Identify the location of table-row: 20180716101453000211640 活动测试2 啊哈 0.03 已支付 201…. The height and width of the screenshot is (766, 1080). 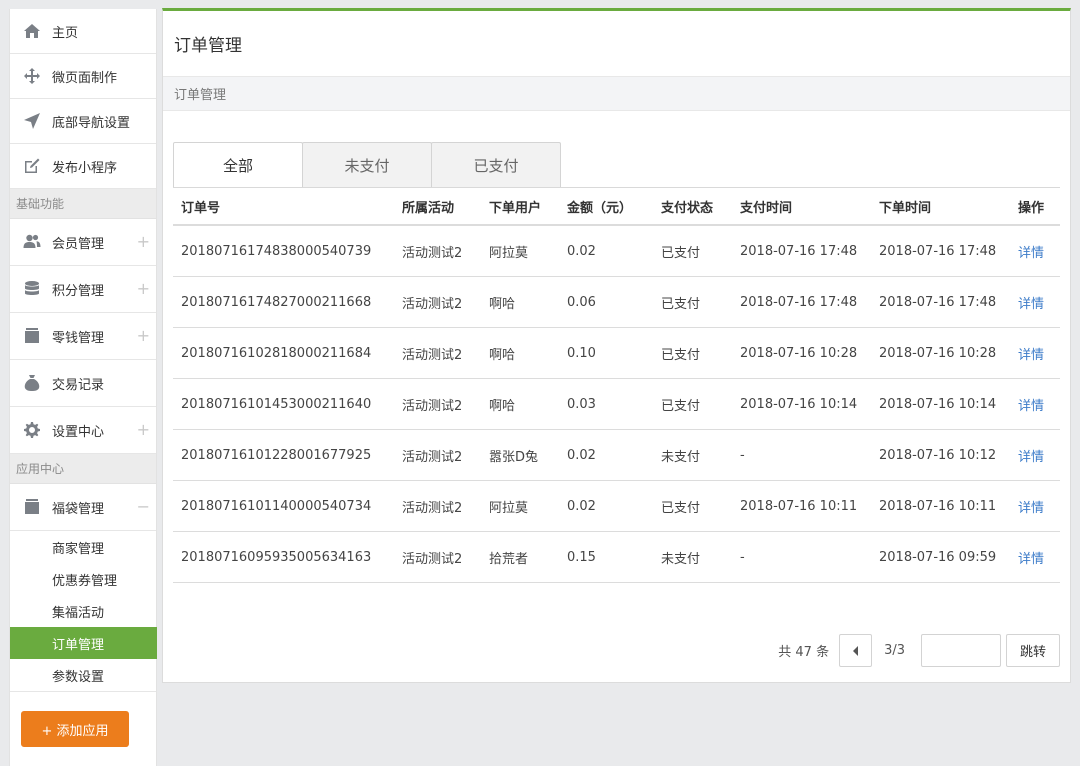
(616, 404).